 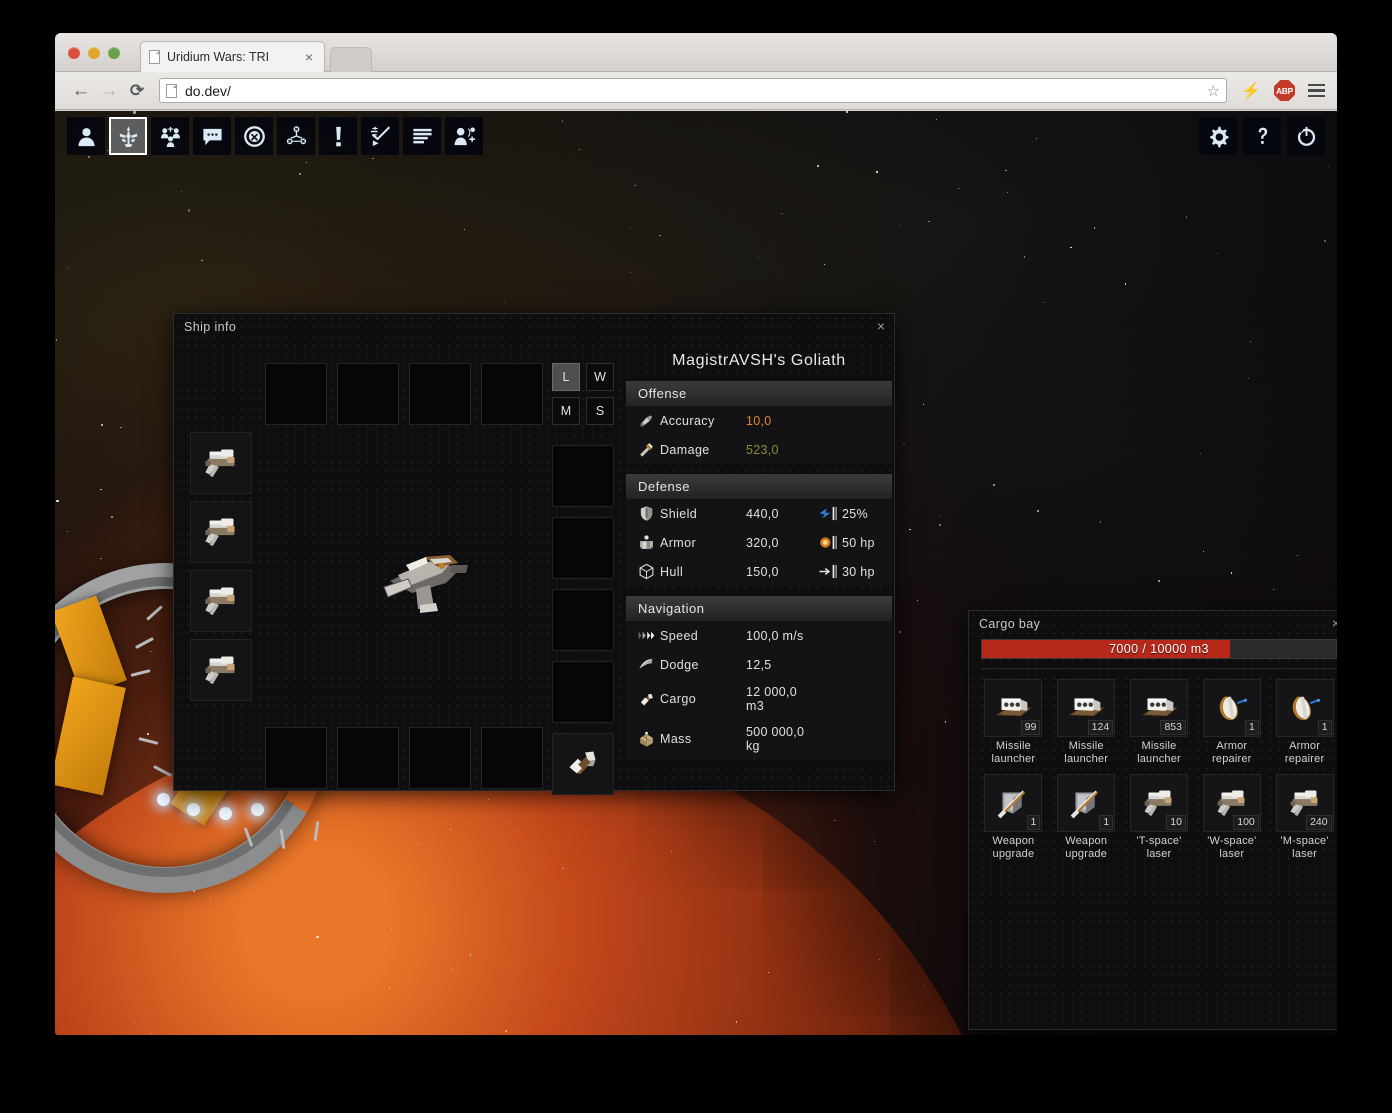 What do you see at coordinates (351, 59) in the screenshot?
I see `new-tab-button` at bounding box center [351, 59].